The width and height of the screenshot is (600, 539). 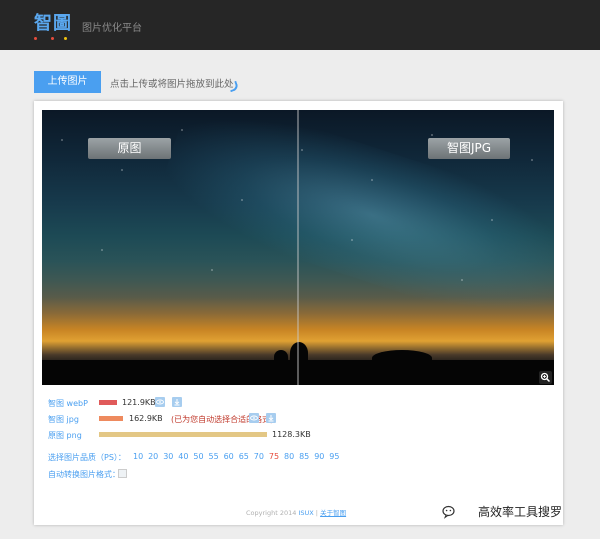 I want to click on quality-option-50: 50, so click(x=198, y=456).